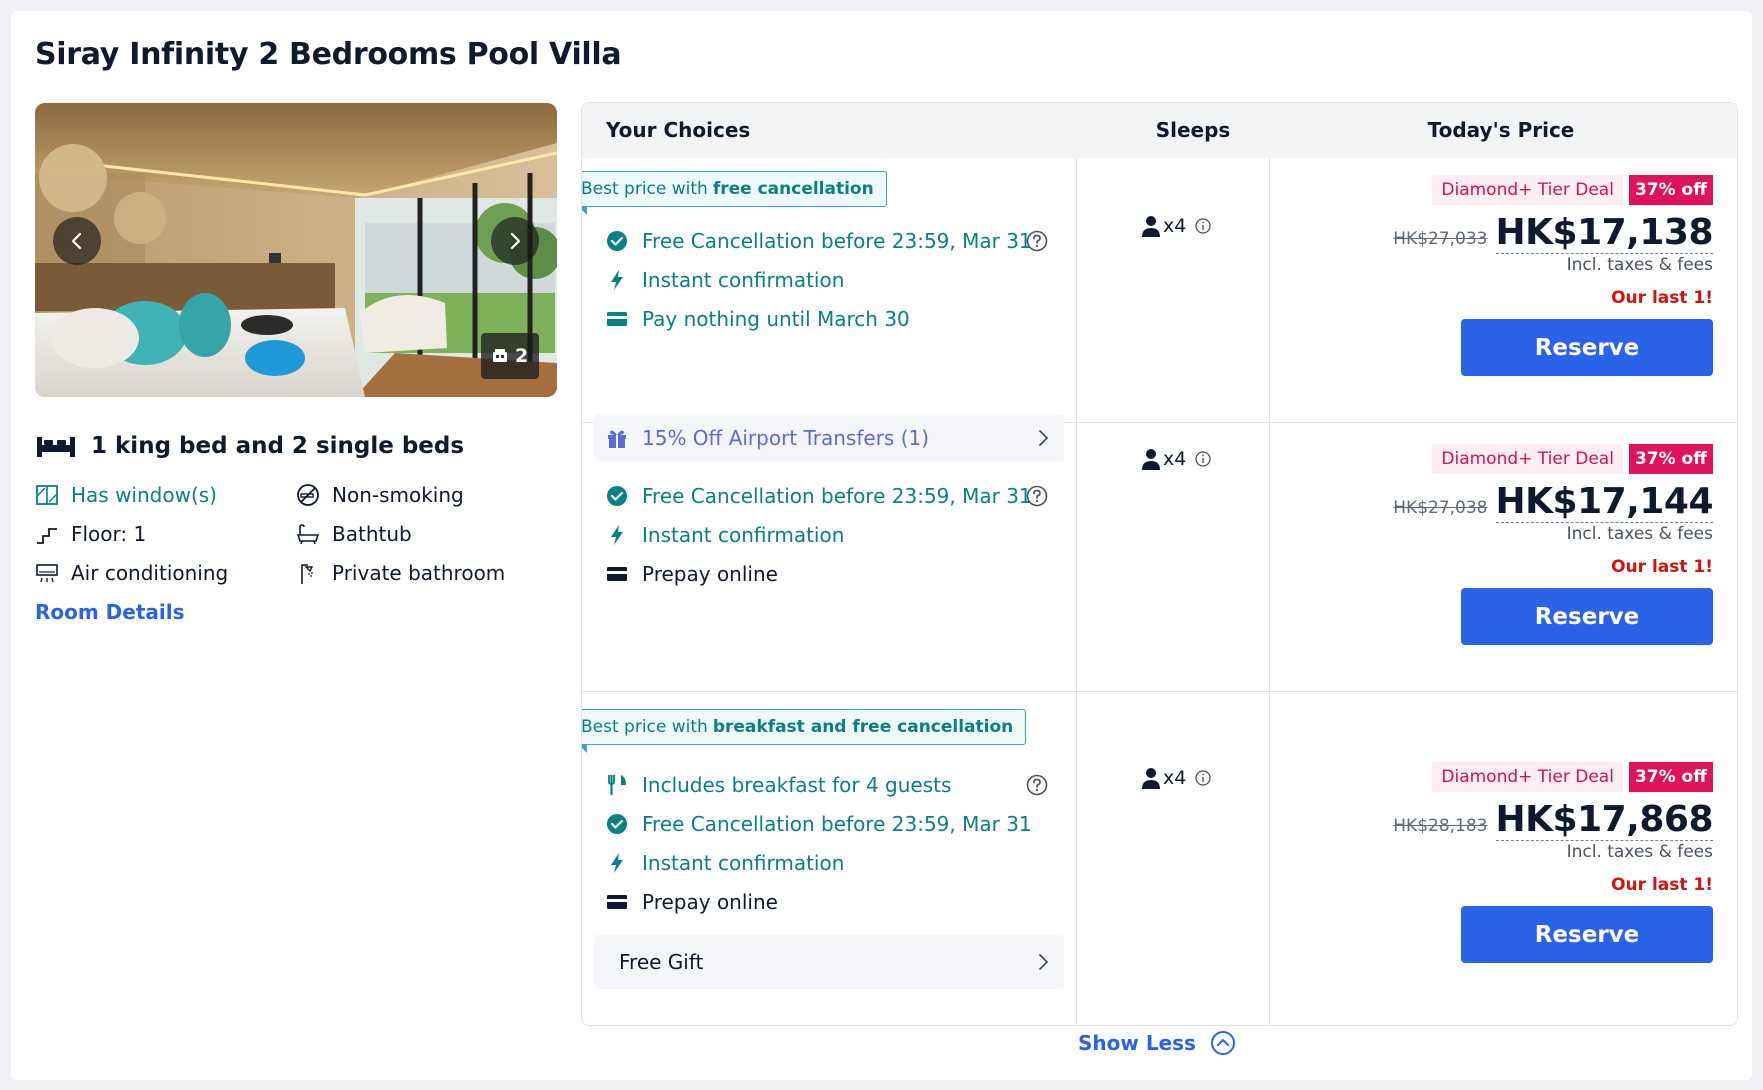 This screenshot has height=1090, width=1763. What do you see at coordinates (1440, 508) in the screenshot?
I see `original-price: HK$27,038` at bounding box center [1440, 508].